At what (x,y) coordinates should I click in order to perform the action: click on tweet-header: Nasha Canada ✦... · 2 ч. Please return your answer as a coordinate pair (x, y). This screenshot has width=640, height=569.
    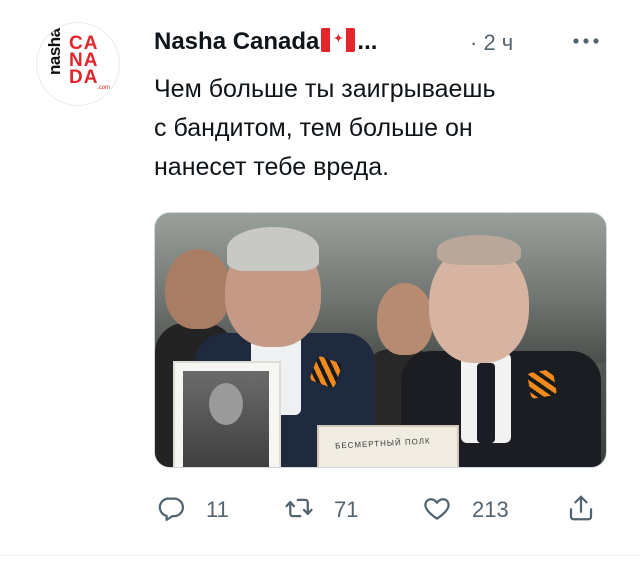
    Looking at the image, I should click on (384, 43).